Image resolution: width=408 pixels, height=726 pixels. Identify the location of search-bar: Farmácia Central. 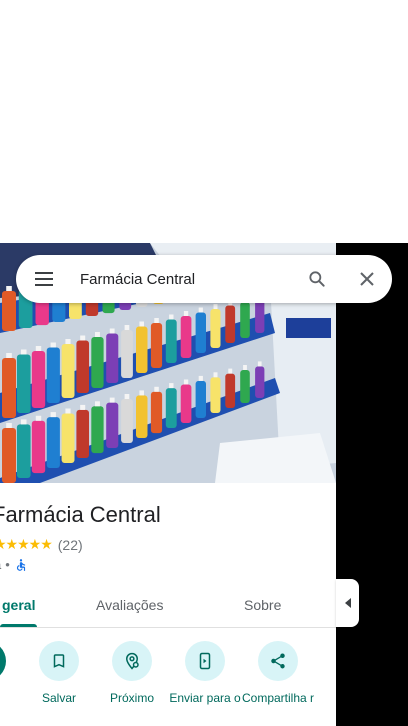
(204, 279).